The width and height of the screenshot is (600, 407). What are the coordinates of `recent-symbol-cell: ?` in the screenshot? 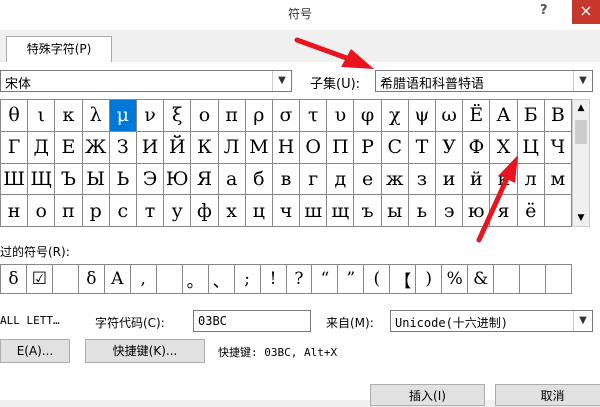 It's located at (299, 279).